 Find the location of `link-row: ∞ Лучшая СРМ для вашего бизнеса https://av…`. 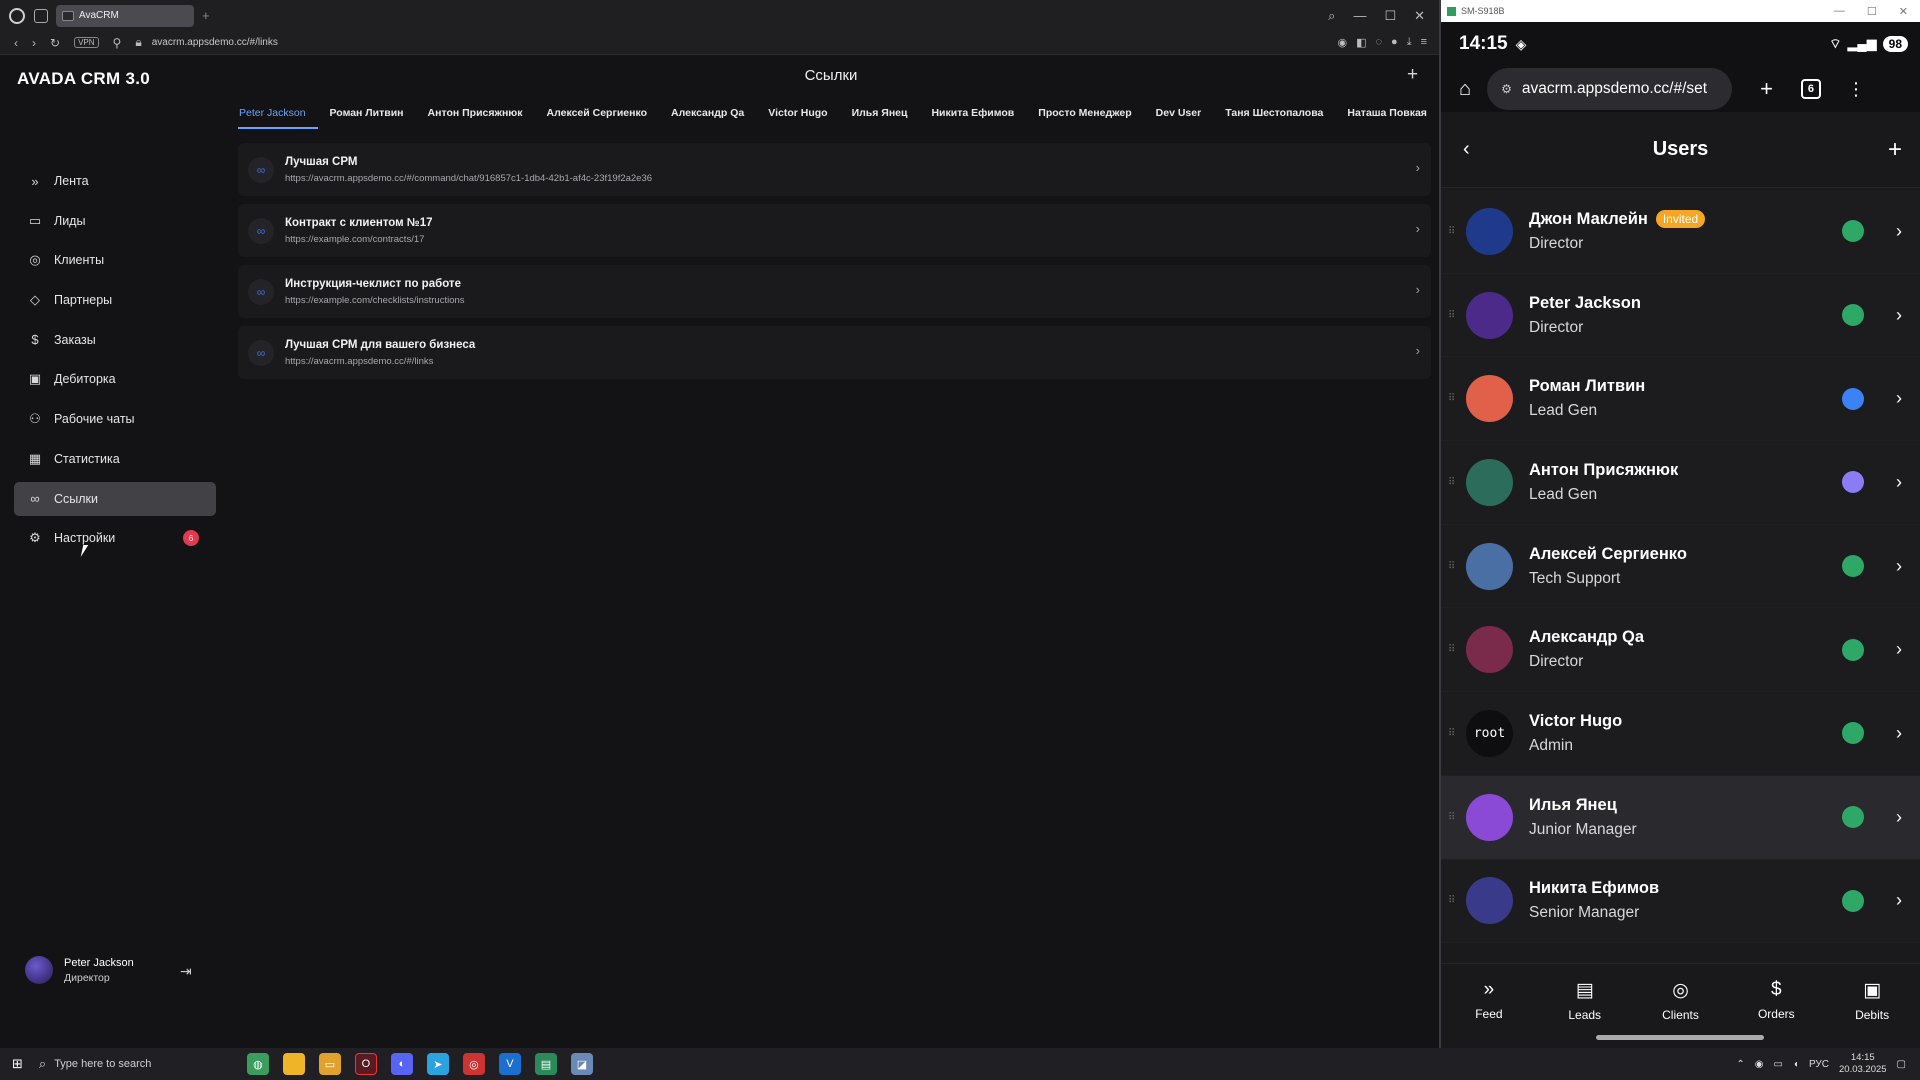

link-row: ∞ Лучшая СРМ для вашего бизнеса https://av… is located at coordinates (834, 352).